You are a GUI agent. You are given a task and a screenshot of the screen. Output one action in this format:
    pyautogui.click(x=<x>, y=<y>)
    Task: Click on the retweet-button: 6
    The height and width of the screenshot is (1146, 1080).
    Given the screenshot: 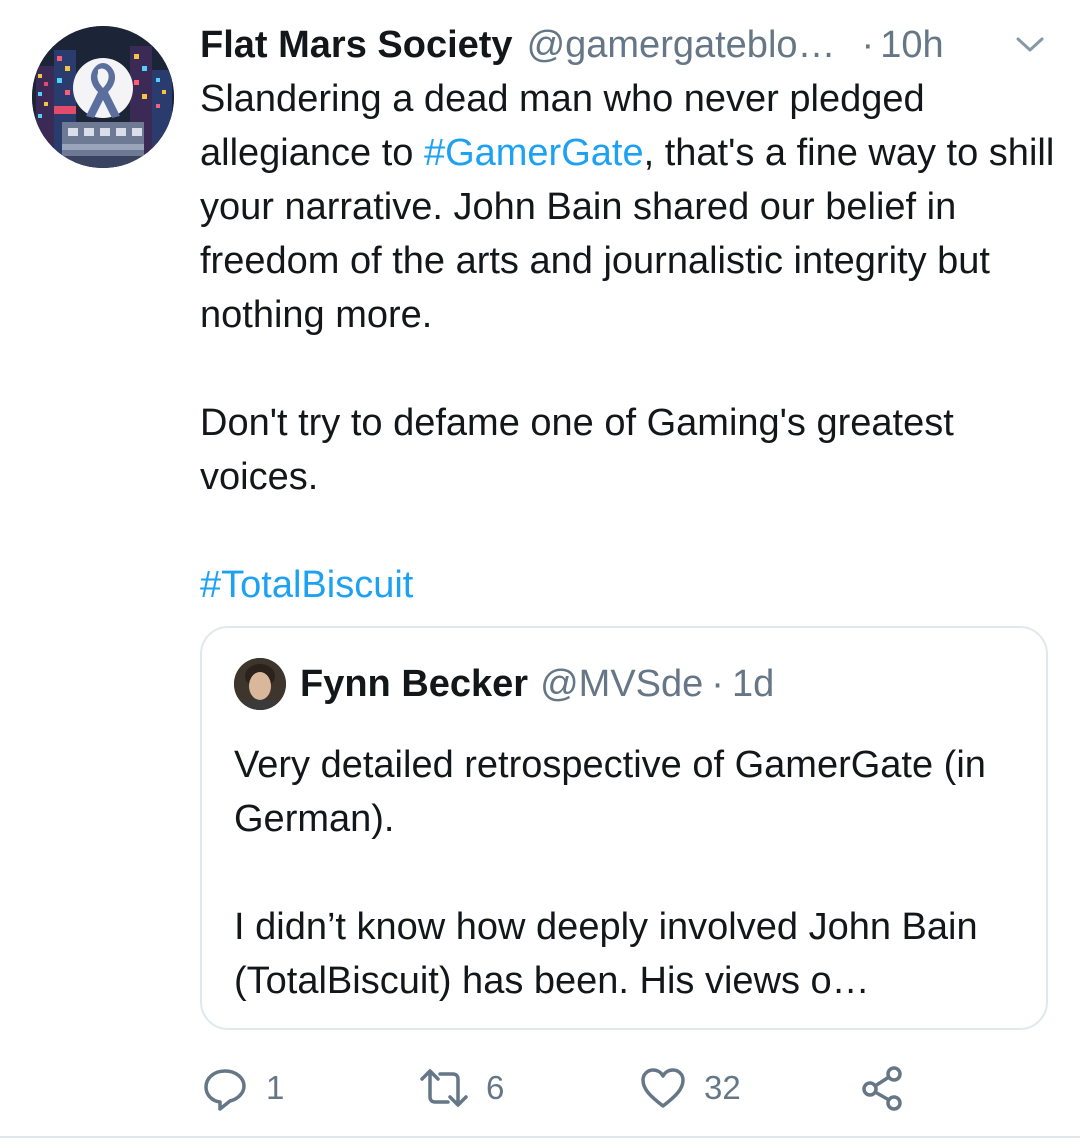 What is the action you would take?
    pyautogui.click(x=461, y=1088)
    